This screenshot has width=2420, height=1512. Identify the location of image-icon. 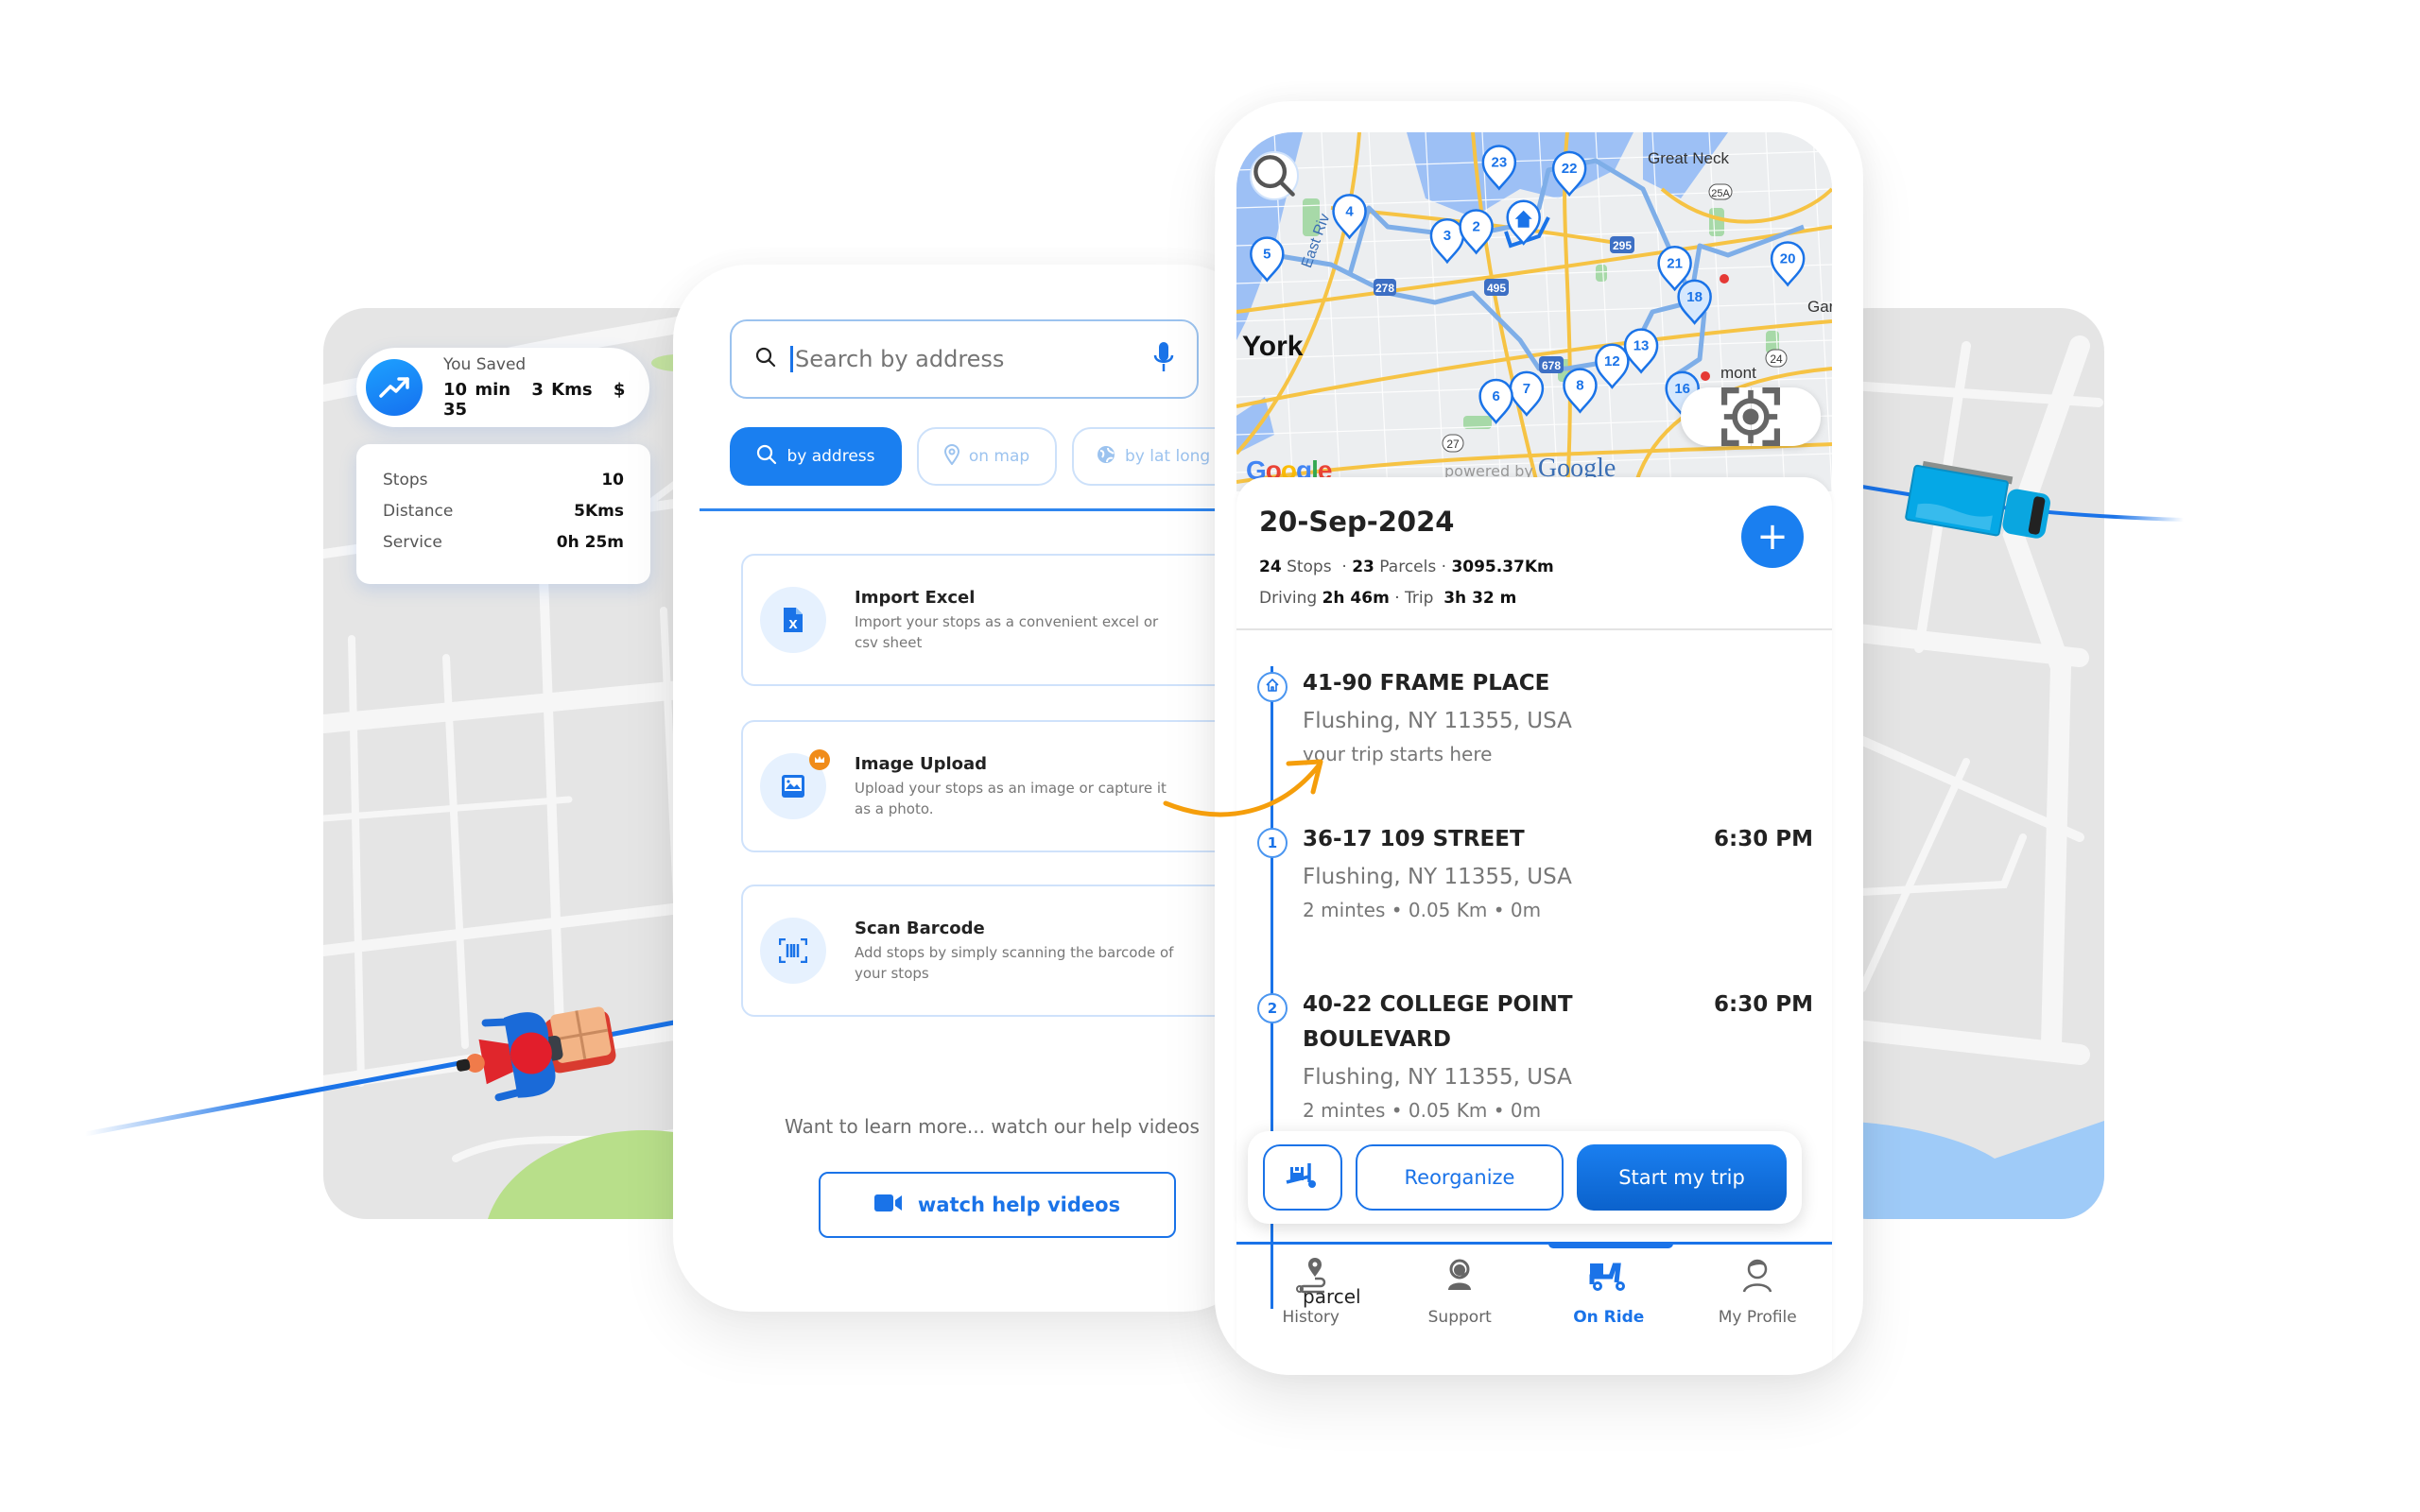
(795, 784).